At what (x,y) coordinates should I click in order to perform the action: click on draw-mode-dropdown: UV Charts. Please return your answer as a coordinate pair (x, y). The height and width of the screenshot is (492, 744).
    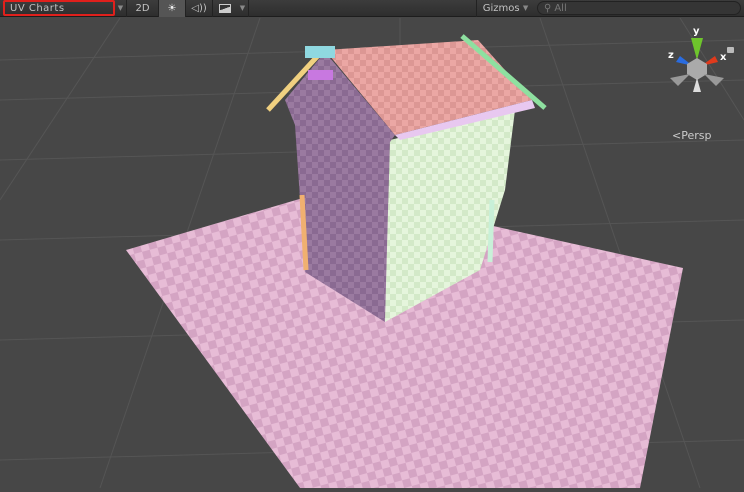
    Looking at the image, I should click on (59, 8).